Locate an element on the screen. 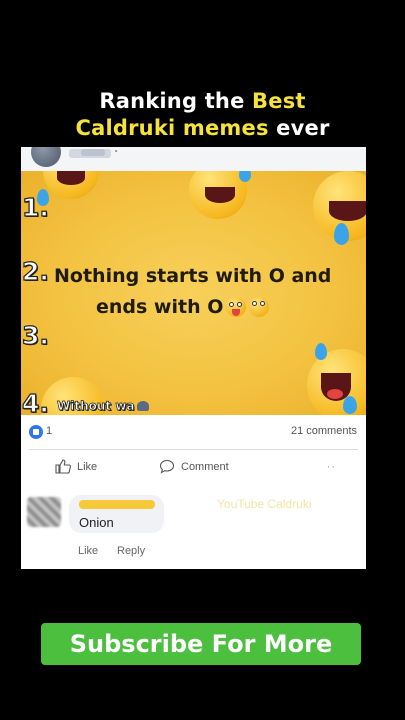 The height and width of the screenshot is (720, 405). post-actions: Like Comment ·· is located at coordinates (193, 467).